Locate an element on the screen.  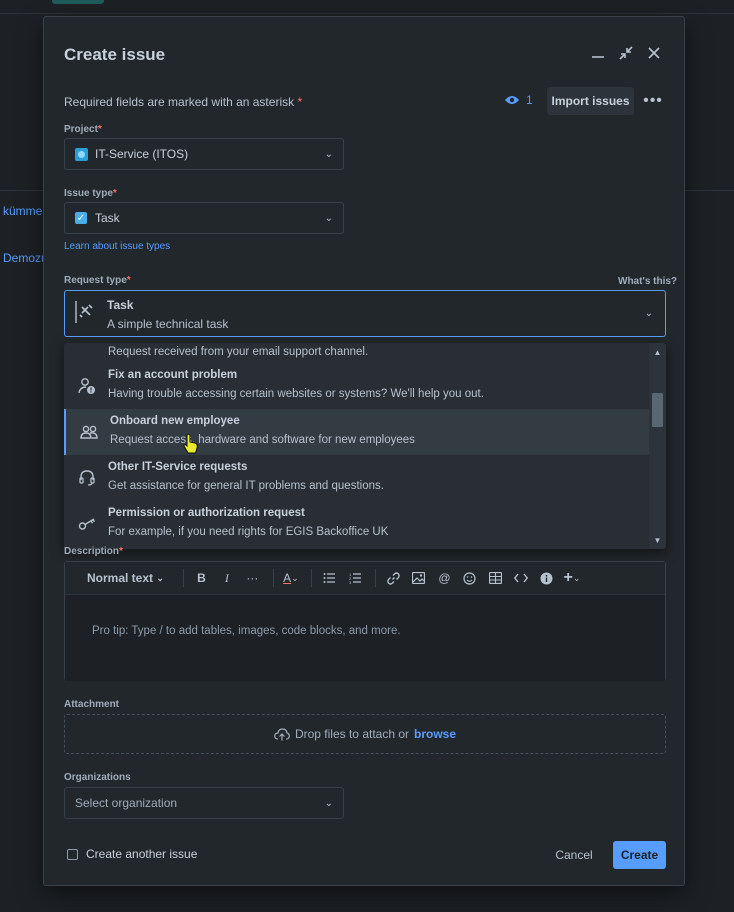
dialog-title: Create issue is located at coordinates (115, 54).